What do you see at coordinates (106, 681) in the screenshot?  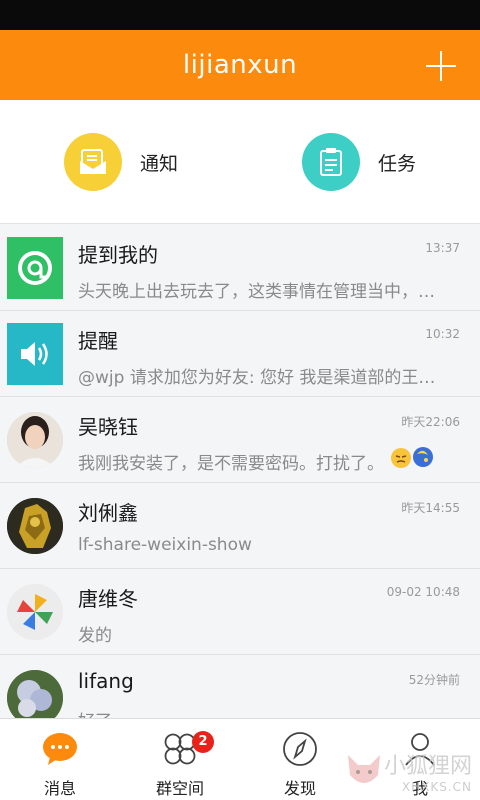 I see `chat-name: lifang` at bounding box center [106, 681].